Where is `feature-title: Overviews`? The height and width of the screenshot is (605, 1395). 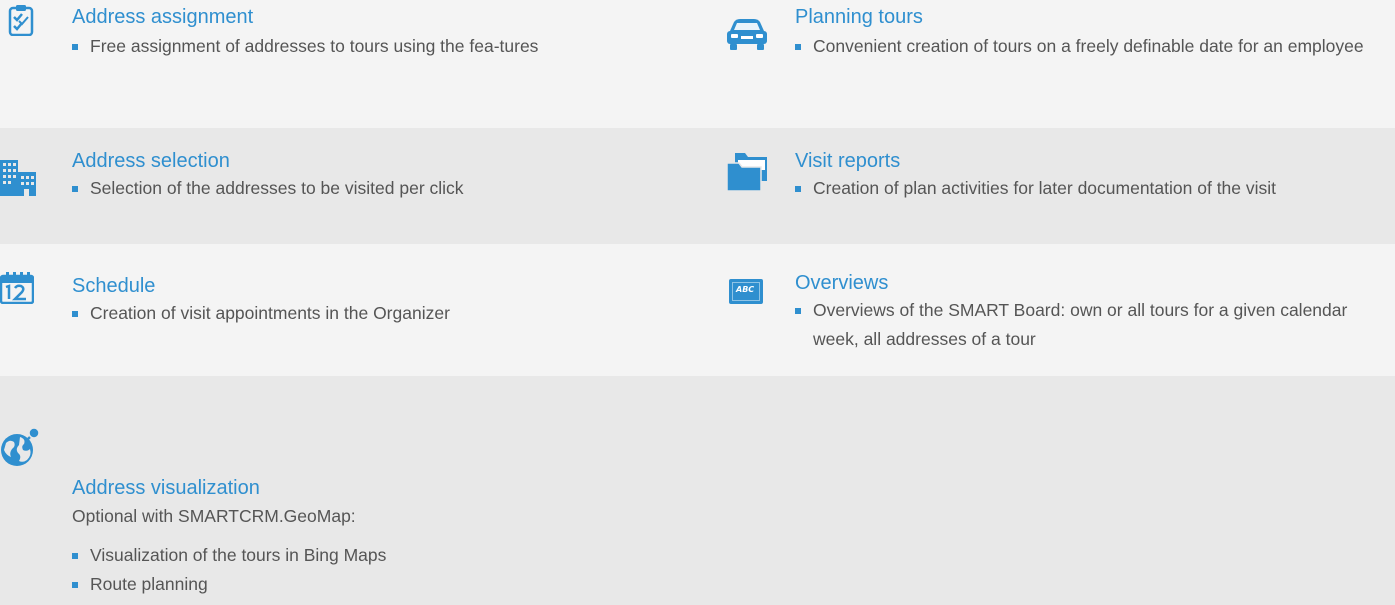 feature-title: Overviews is located at coordinates (842, 283).